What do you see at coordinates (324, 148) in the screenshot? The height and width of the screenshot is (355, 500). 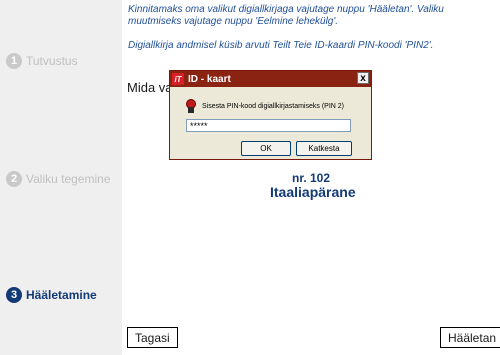 I see `cancel-button: Katkesta` at bounding box center [324, 148].